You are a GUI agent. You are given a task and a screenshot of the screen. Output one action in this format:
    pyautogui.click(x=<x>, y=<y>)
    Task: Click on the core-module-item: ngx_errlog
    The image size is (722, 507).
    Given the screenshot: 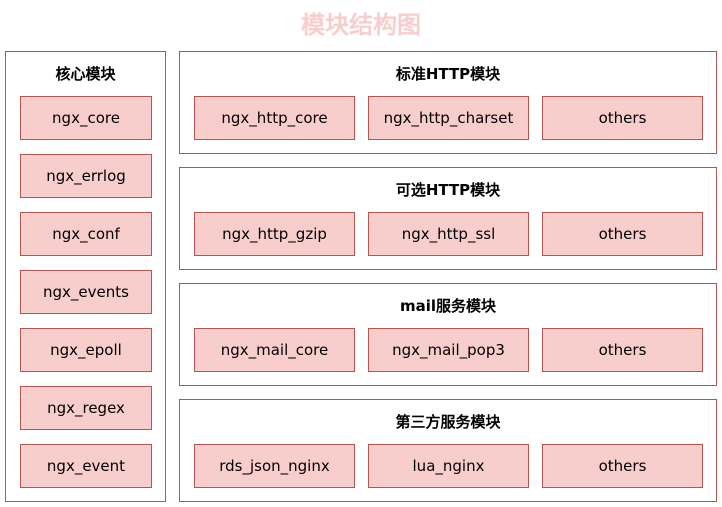 What is the action you would take?
    pyautogui.click(x=86, y=176)
    